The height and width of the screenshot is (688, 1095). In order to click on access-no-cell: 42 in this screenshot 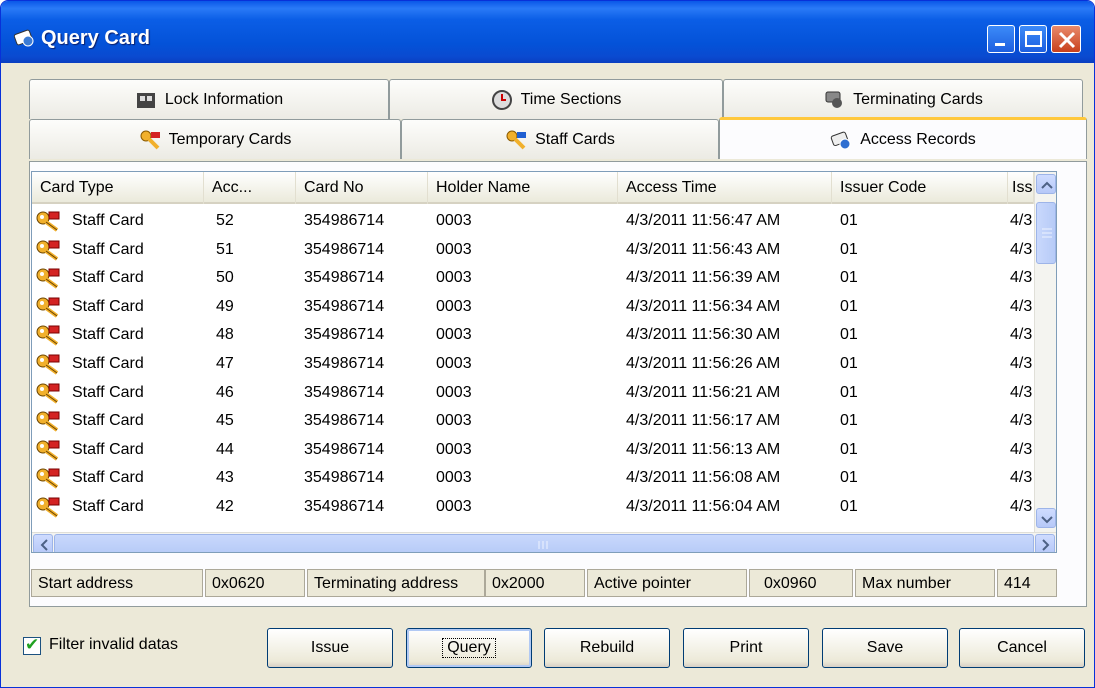, I will do `click(225, 506)`.